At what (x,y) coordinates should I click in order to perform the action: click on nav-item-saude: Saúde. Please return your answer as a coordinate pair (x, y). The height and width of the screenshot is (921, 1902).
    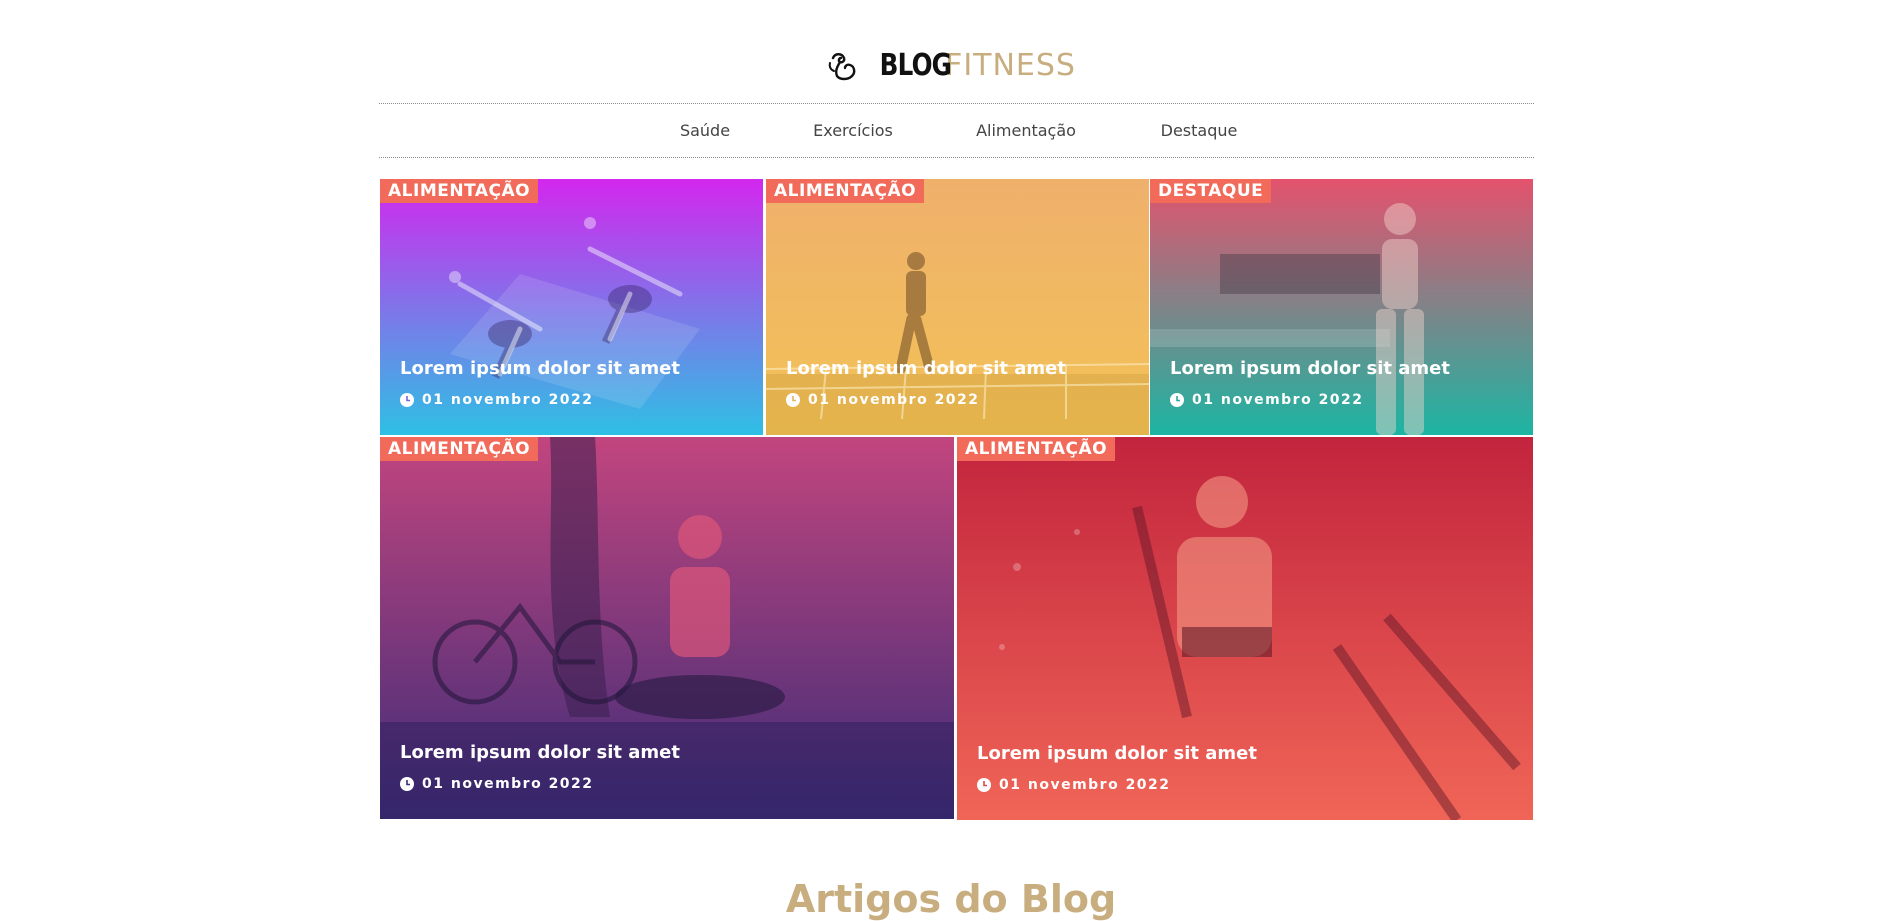
    Looking at the image, I should click on (705, 130).